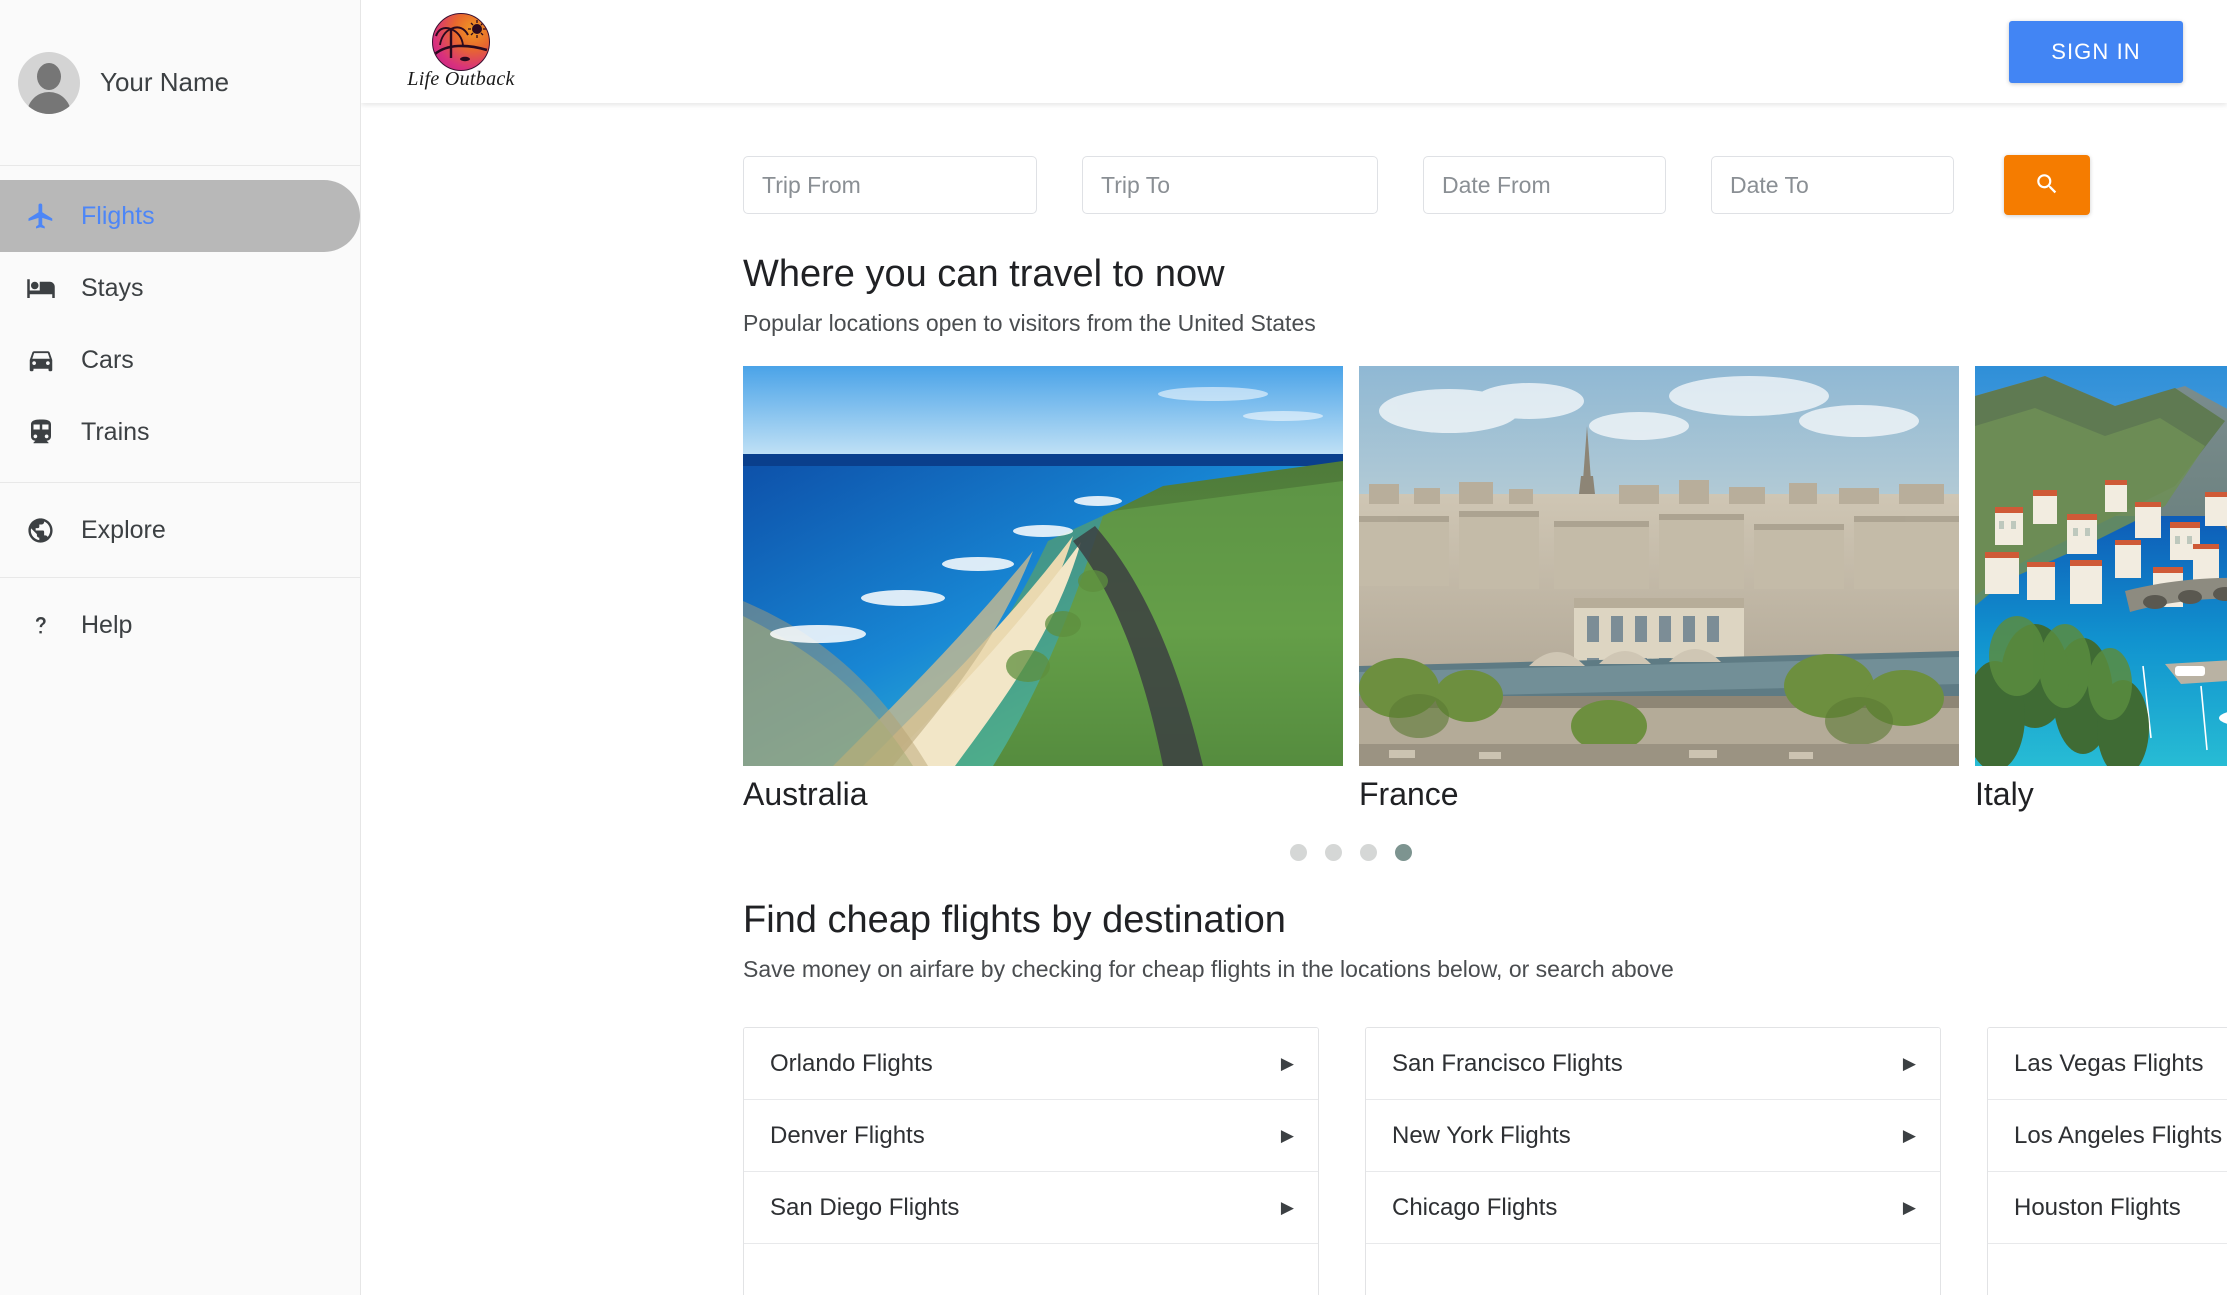 This screenshot has height=1295, width=2227. What do you see at coordinates (45, 625) in the screenshot?
I see `question-mark-icon` at bounding box center [45, 625].